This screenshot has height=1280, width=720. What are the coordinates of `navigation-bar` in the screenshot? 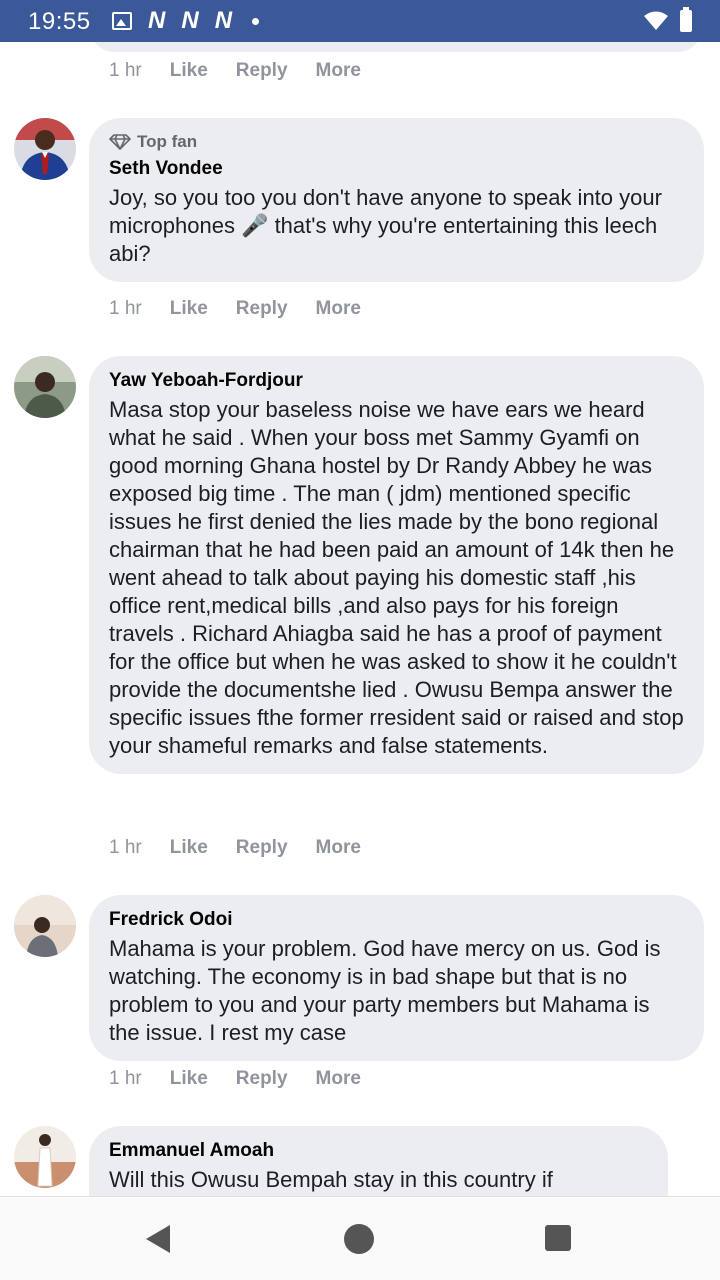 It's located at (360, 1238).